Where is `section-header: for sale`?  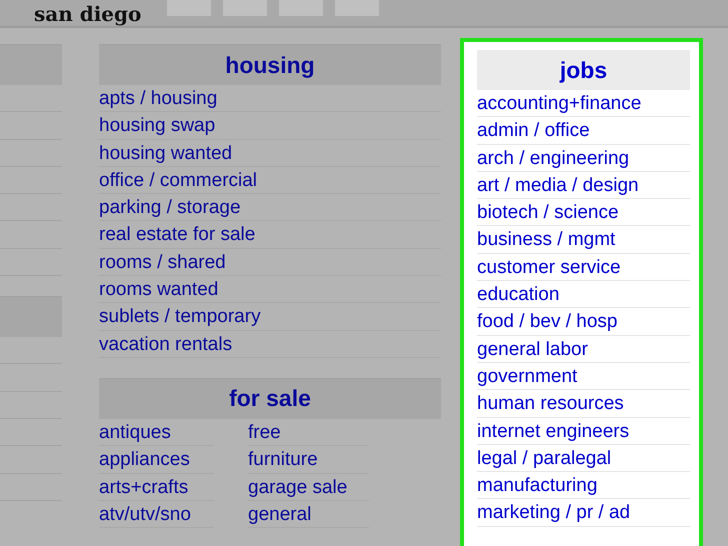 section-header: for sale is located at coordinates (270, 398).